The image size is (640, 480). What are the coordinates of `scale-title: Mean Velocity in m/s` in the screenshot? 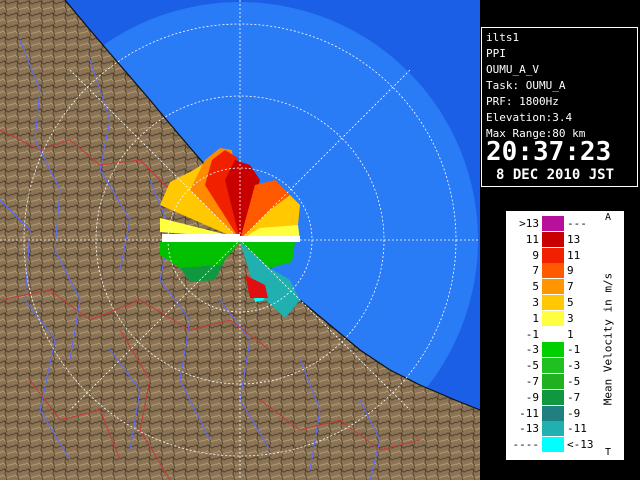 It's located at (608, 338).